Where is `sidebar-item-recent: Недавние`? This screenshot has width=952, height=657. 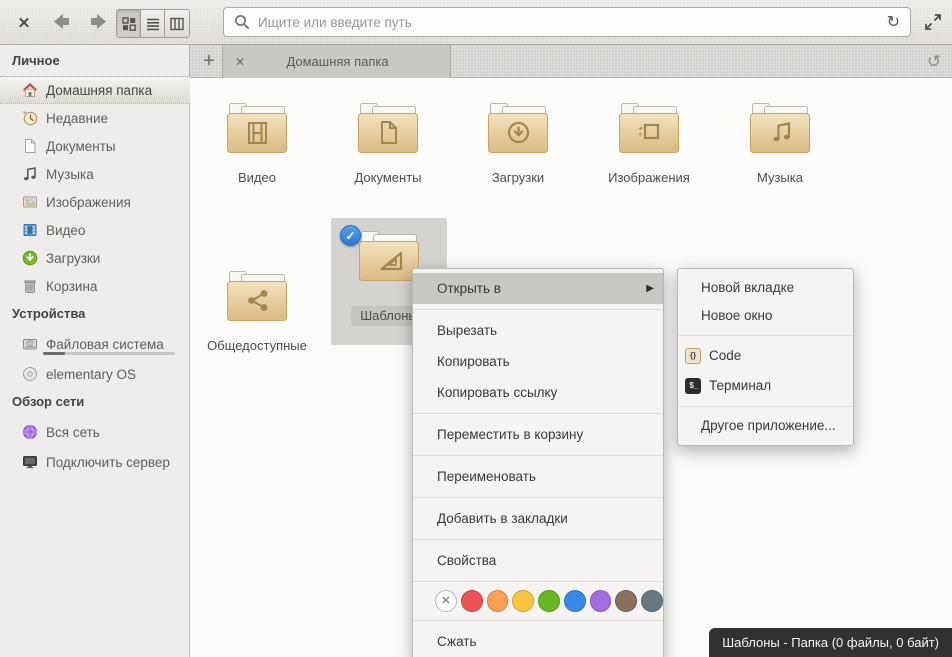 sidebar-item-recent: Недавние is located at coordinates (95, 118).